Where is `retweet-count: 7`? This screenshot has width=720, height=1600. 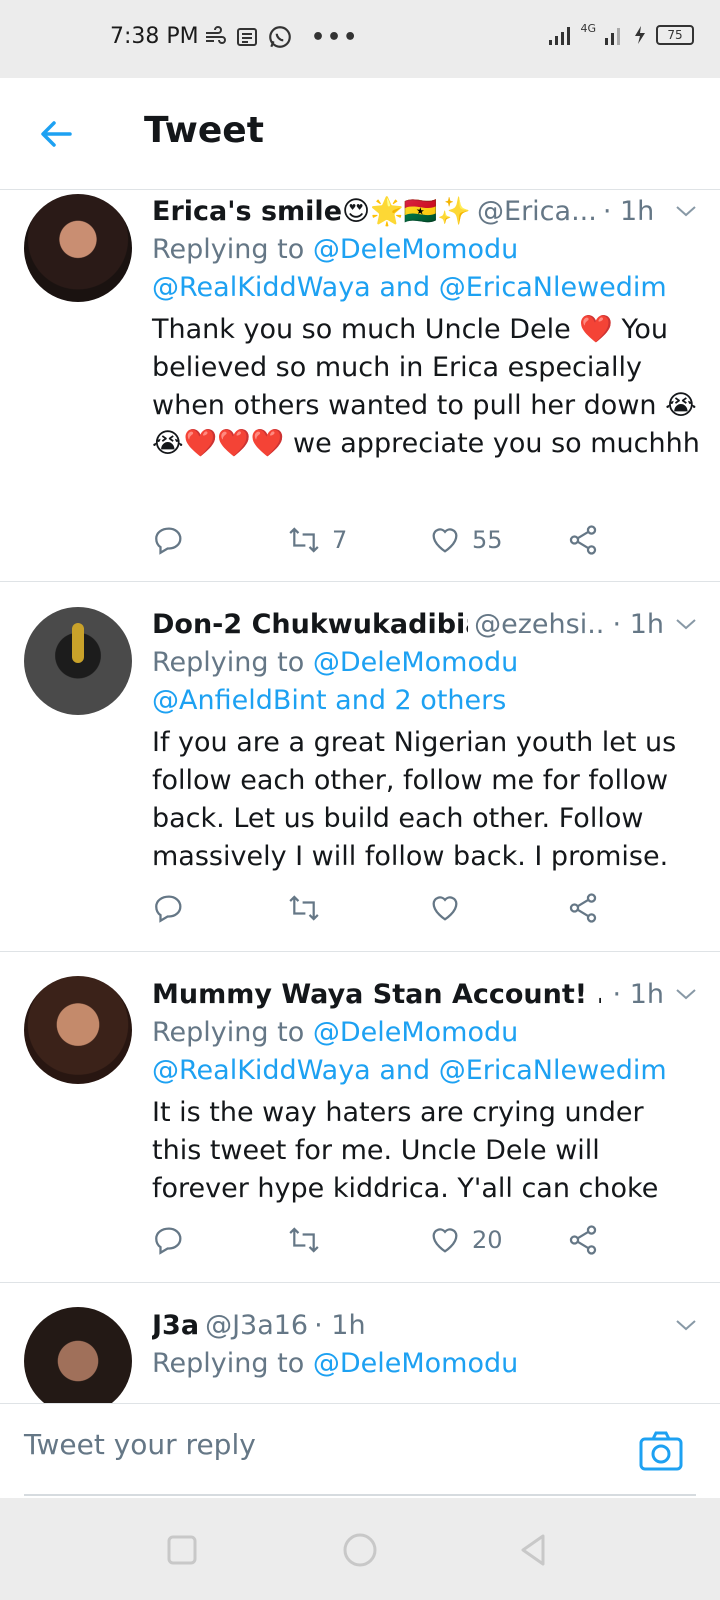 retweet-count: 7 is located at coordinates (340, 540).